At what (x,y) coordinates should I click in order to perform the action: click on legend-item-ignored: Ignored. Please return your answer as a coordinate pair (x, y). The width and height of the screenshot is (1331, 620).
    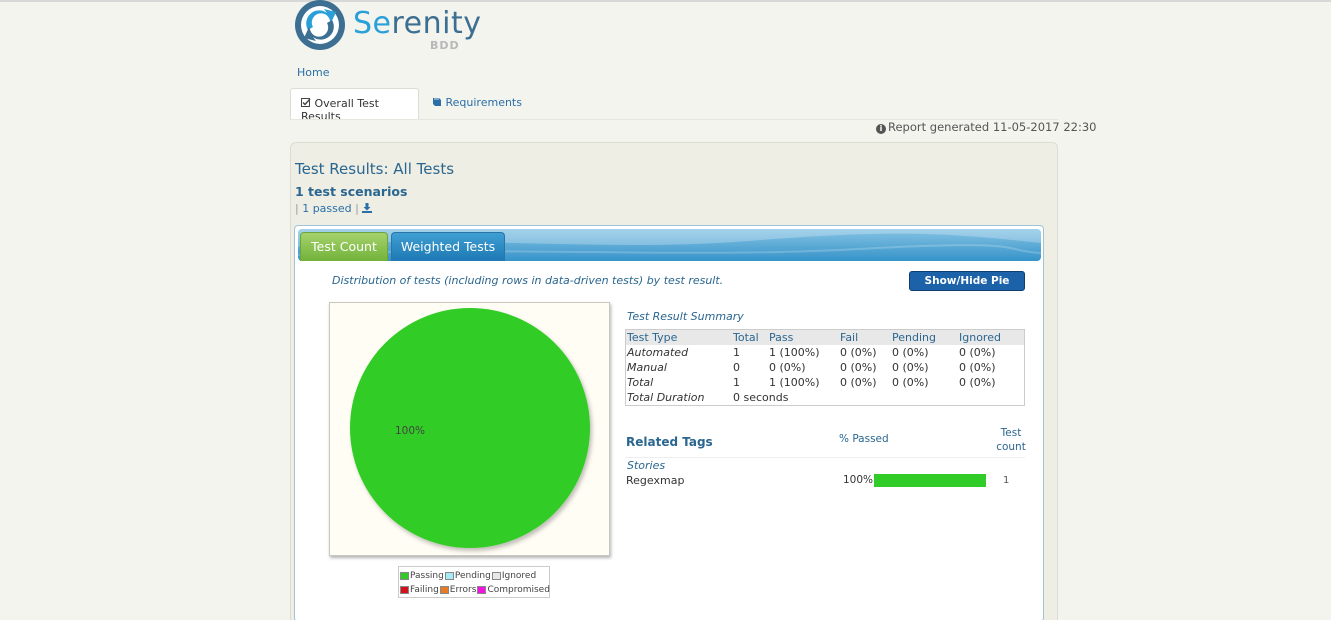
    Looking at the image, I should click on (514, 576).